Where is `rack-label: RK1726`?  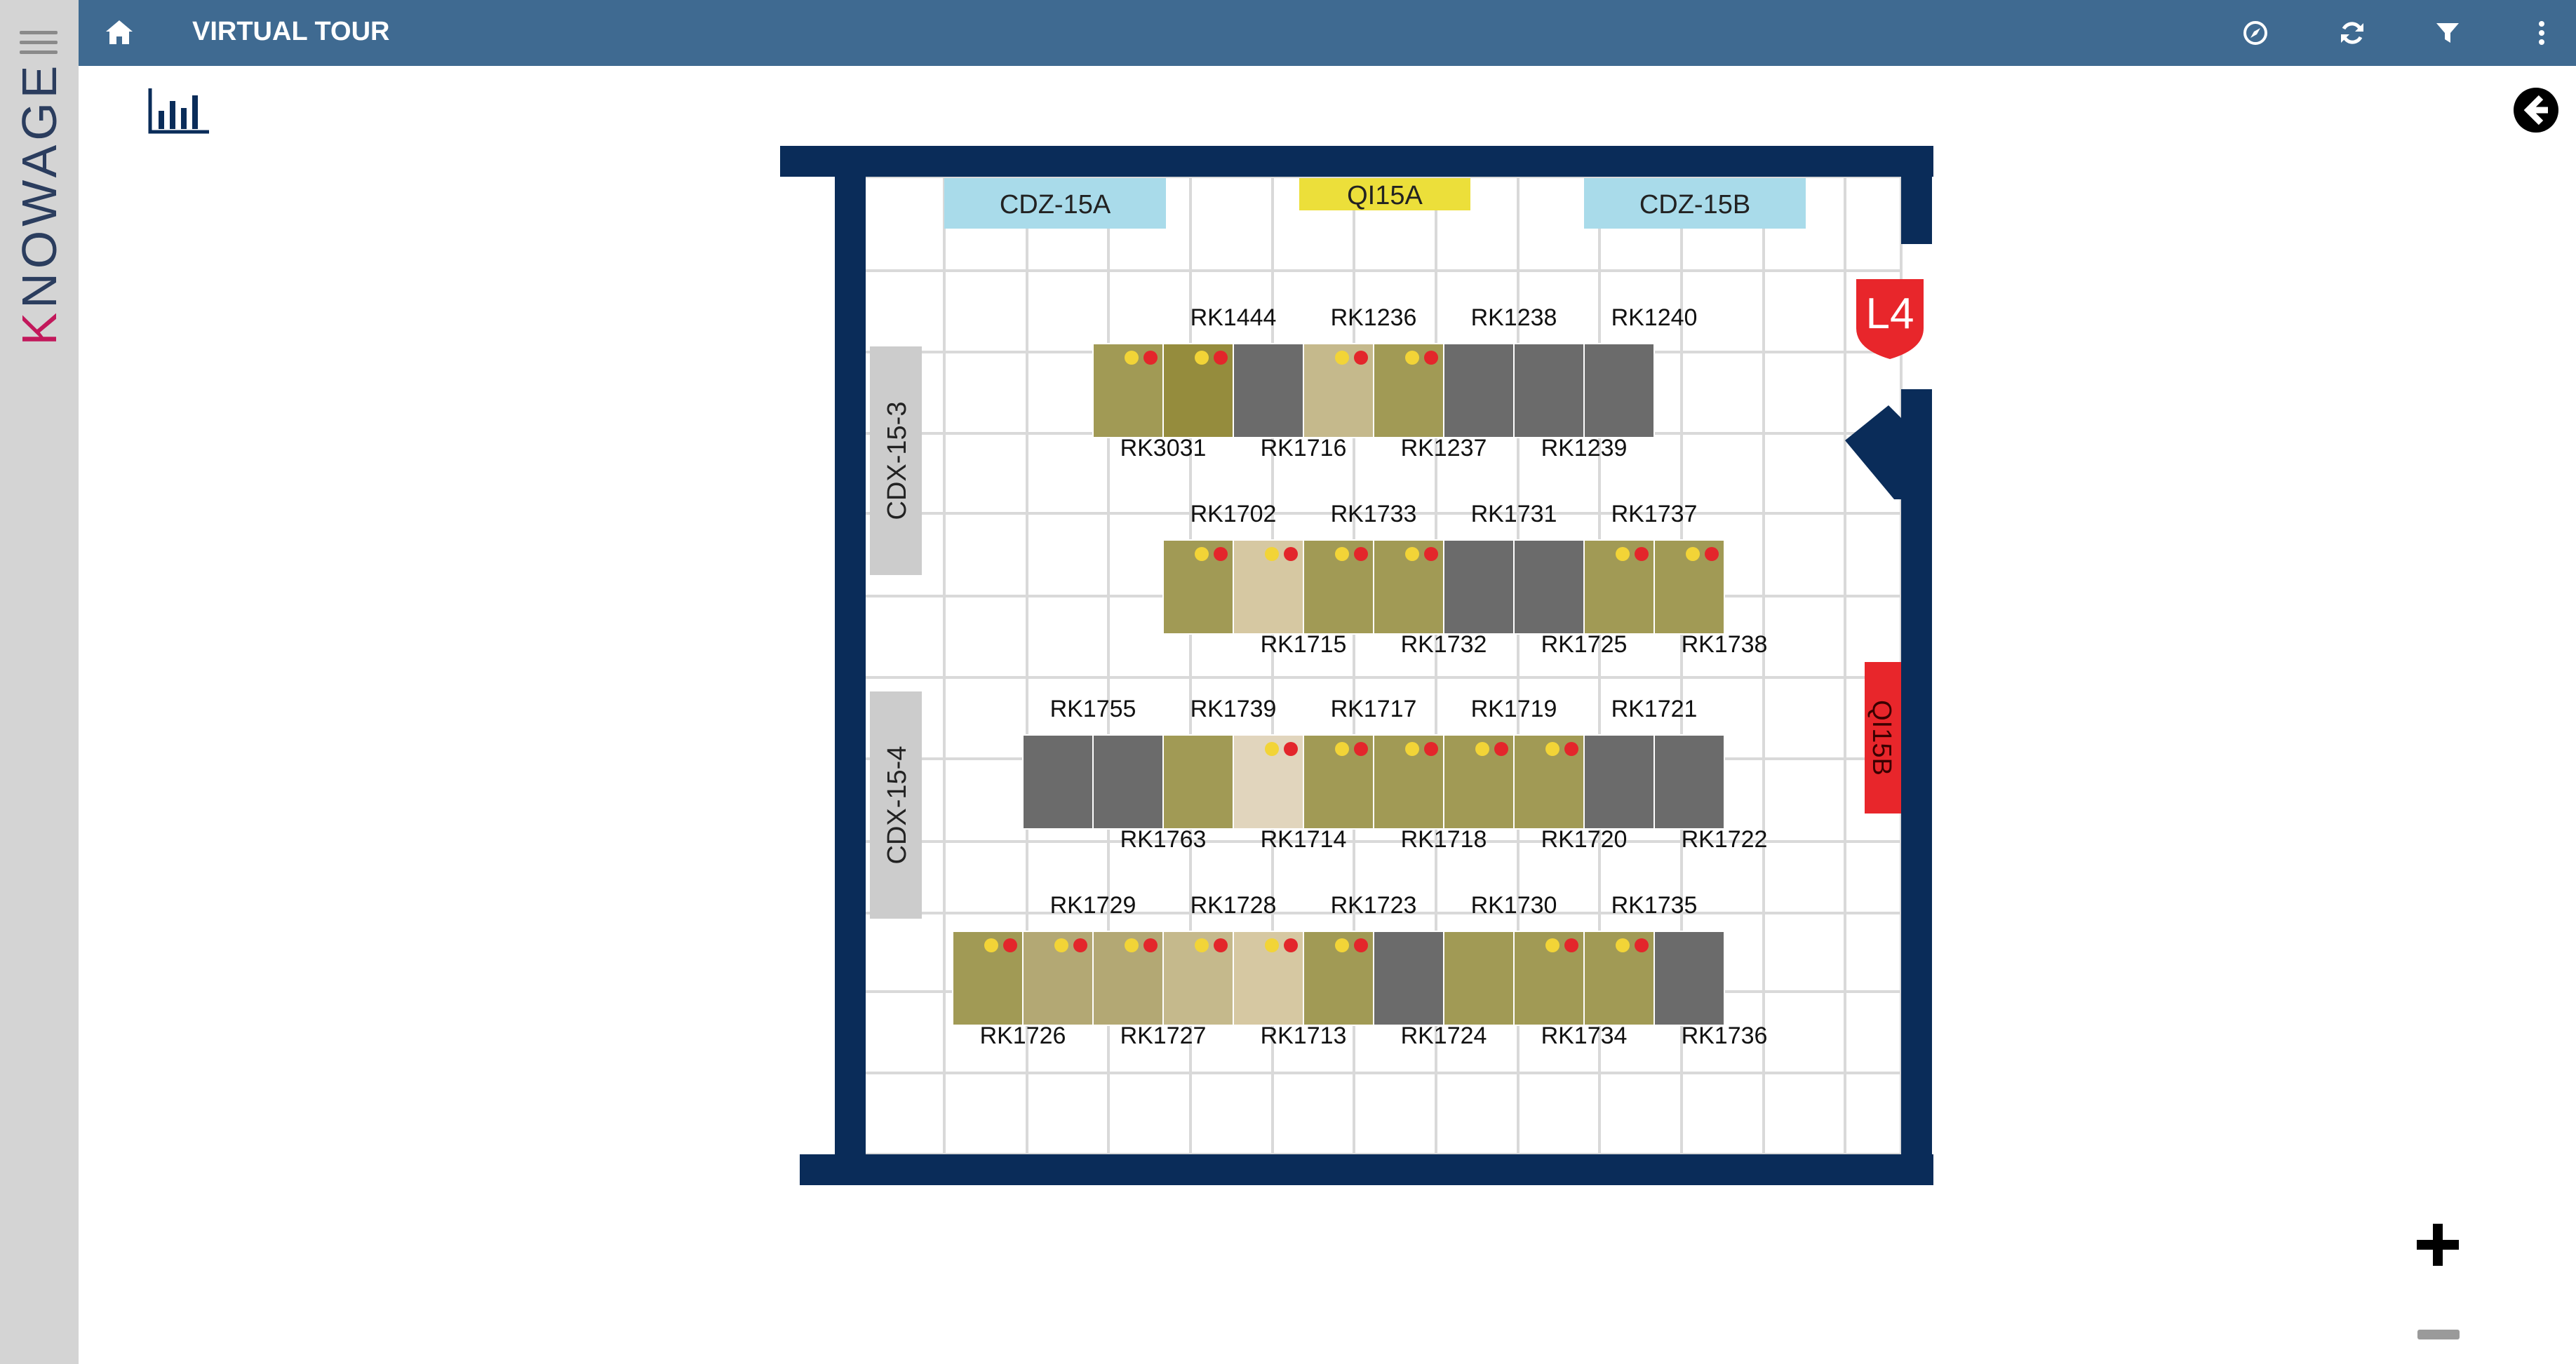
rack-label: RK1726 is located at coordinates (1023, 1035).